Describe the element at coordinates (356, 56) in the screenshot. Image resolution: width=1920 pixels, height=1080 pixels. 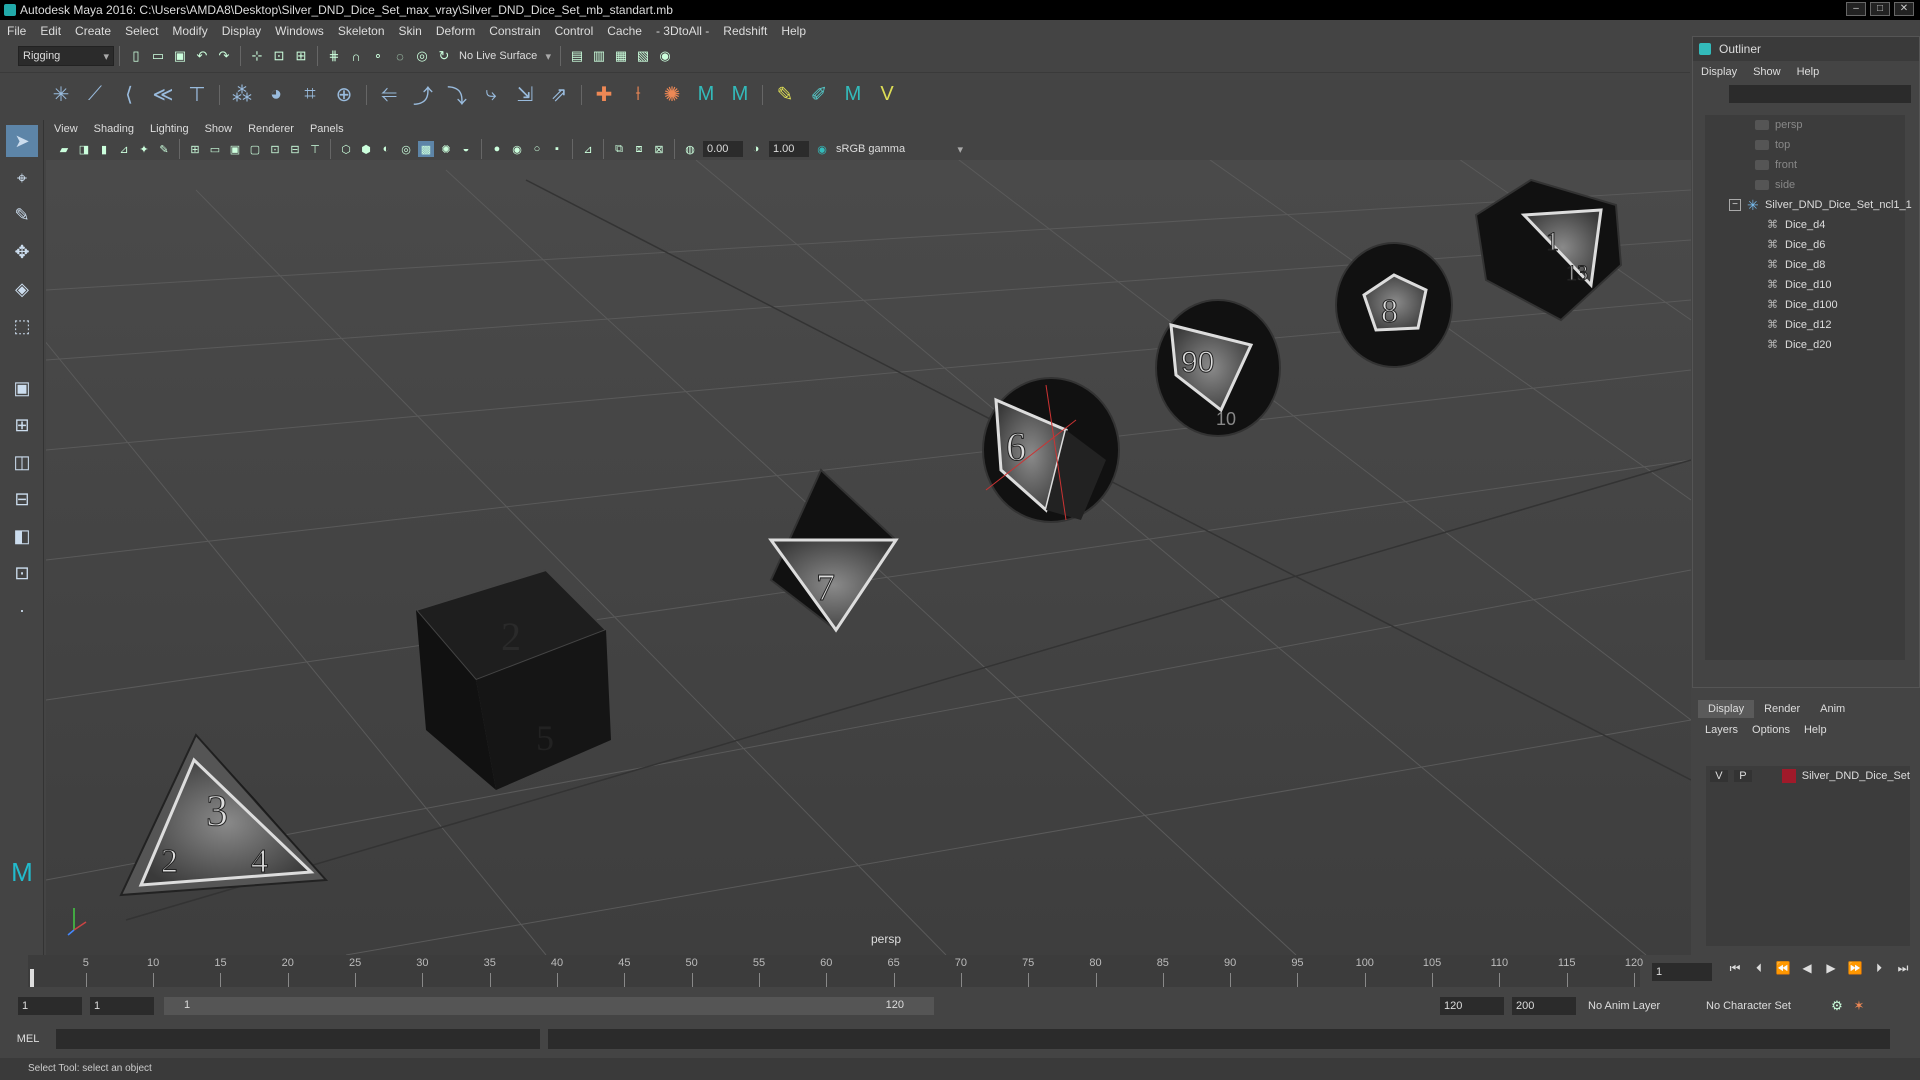
I see `snap-curve-icon: ∩` at that location.